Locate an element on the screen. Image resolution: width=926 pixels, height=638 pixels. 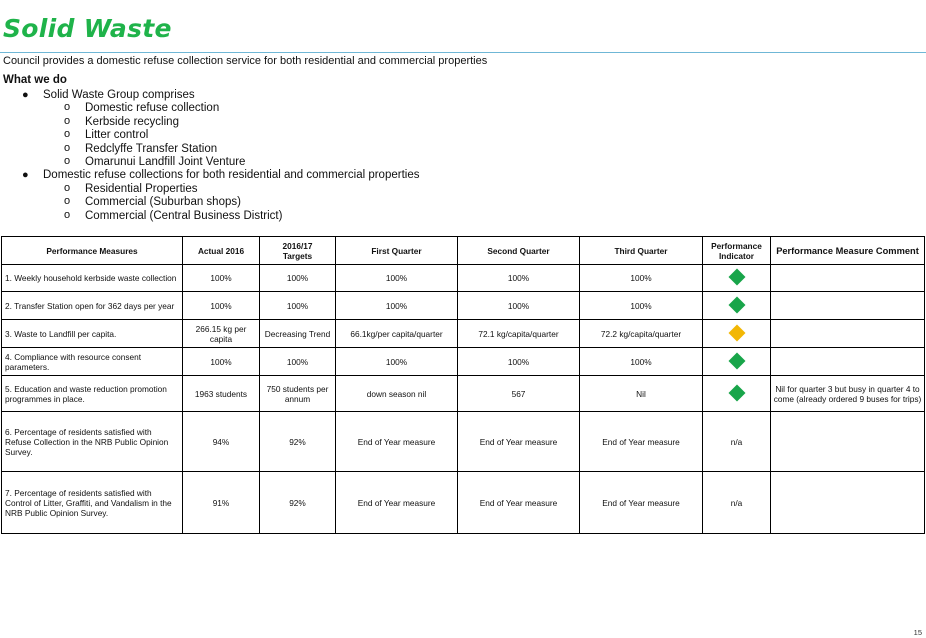
page-number: 15 is located at coordinates (917, 632).